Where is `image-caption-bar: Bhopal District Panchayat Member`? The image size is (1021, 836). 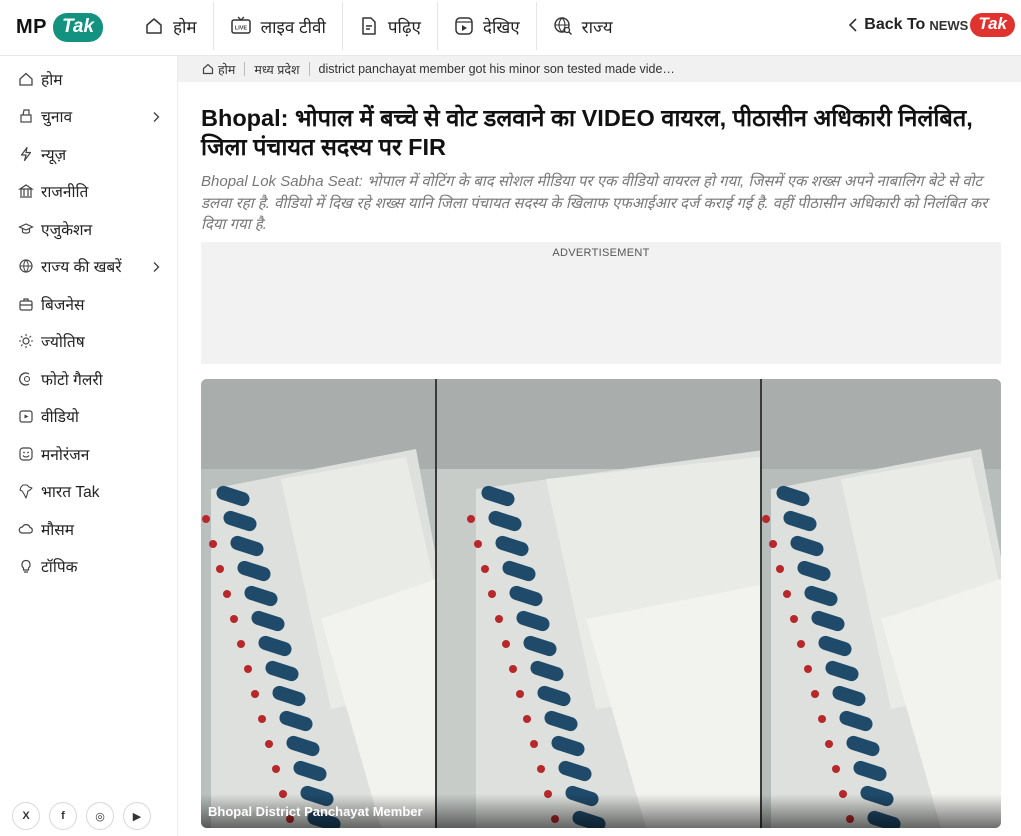
image-caption-bar: Bhopal District Panchayat Member is located at coordinates (601, 811).